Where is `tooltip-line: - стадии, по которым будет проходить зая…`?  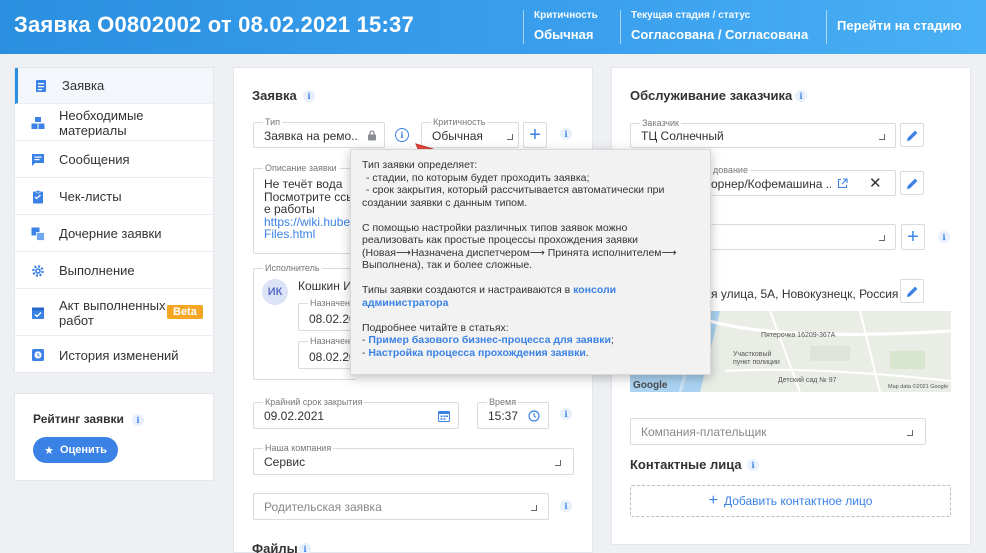 tooltip-line: - стадии, по которым будет проходить зая… is located at coordinates (478, 177).